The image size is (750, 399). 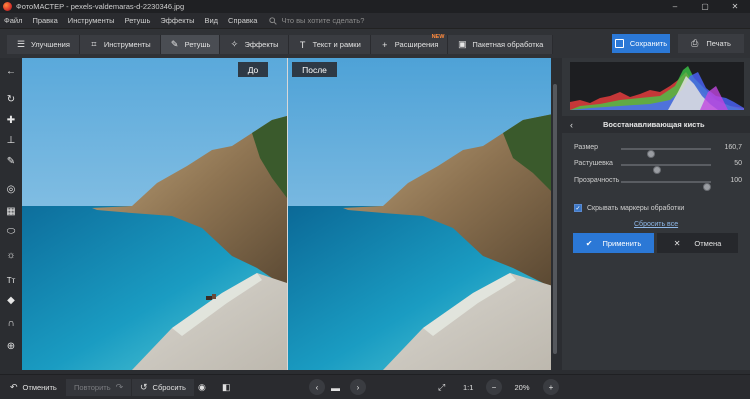 What do you see at coordinates (91, 20) in the screenshot?
I see `menu-tools: Инструменты` at bounding box center [91, 20].